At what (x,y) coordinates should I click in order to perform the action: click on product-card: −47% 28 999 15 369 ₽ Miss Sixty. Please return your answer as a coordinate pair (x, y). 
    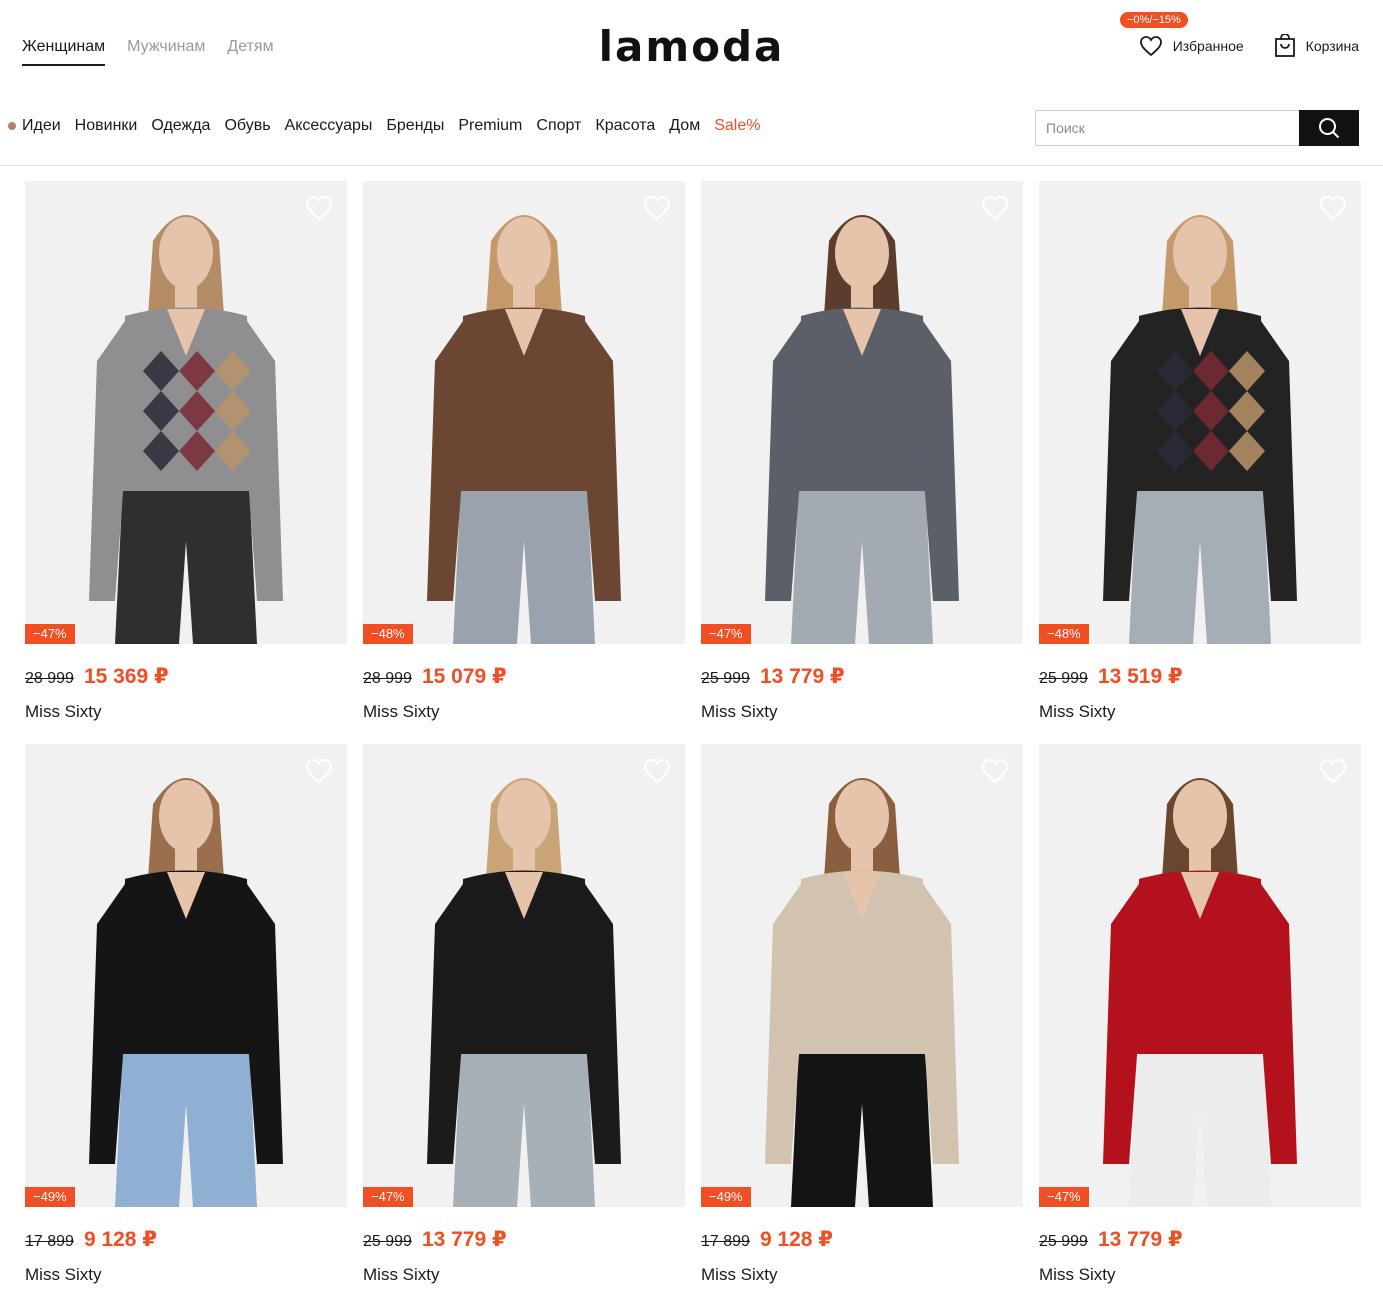
    Looking at the image, I should click on (186, 462).